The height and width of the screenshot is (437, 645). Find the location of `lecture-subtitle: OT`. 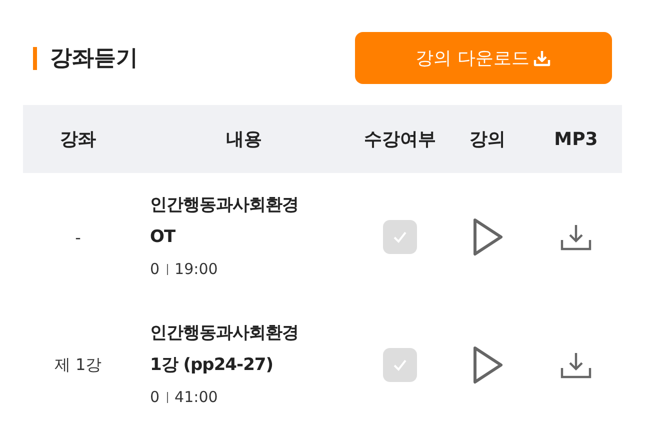

lecture-subtitle: OT is located at coordinates (163, 237).